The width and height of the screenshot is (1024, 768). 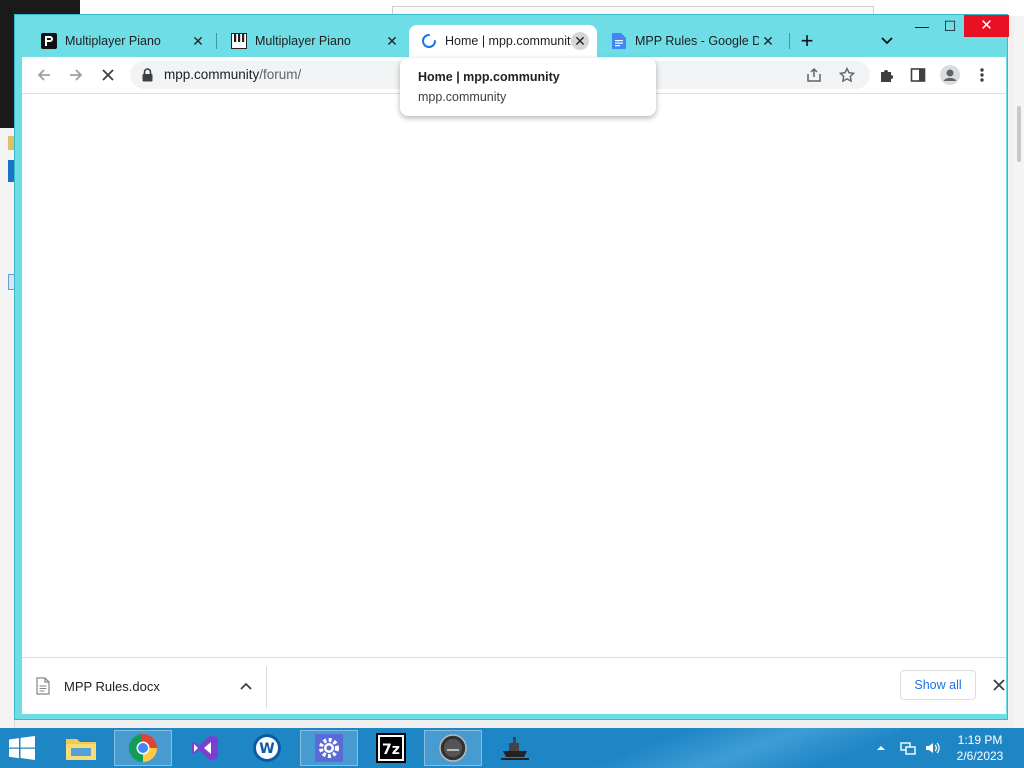 I want to click on download-item: MPP Rules.docx, so click(x=147, y=686).